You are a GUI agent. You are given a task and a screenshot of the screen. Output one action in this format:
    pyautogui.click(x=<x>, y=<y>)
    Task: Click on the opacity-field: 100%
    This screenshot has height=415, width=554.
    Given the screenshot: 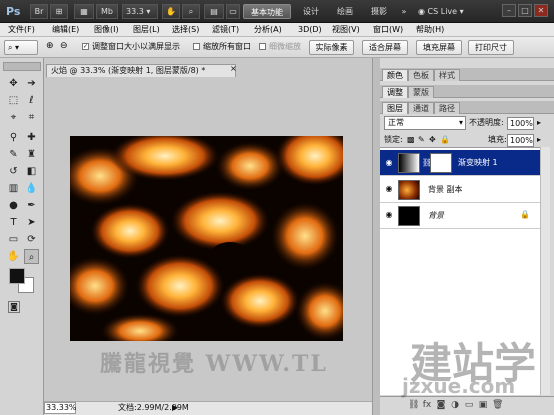 What is the action you would take?
    pyautogui.click(x=520, y=123)
    